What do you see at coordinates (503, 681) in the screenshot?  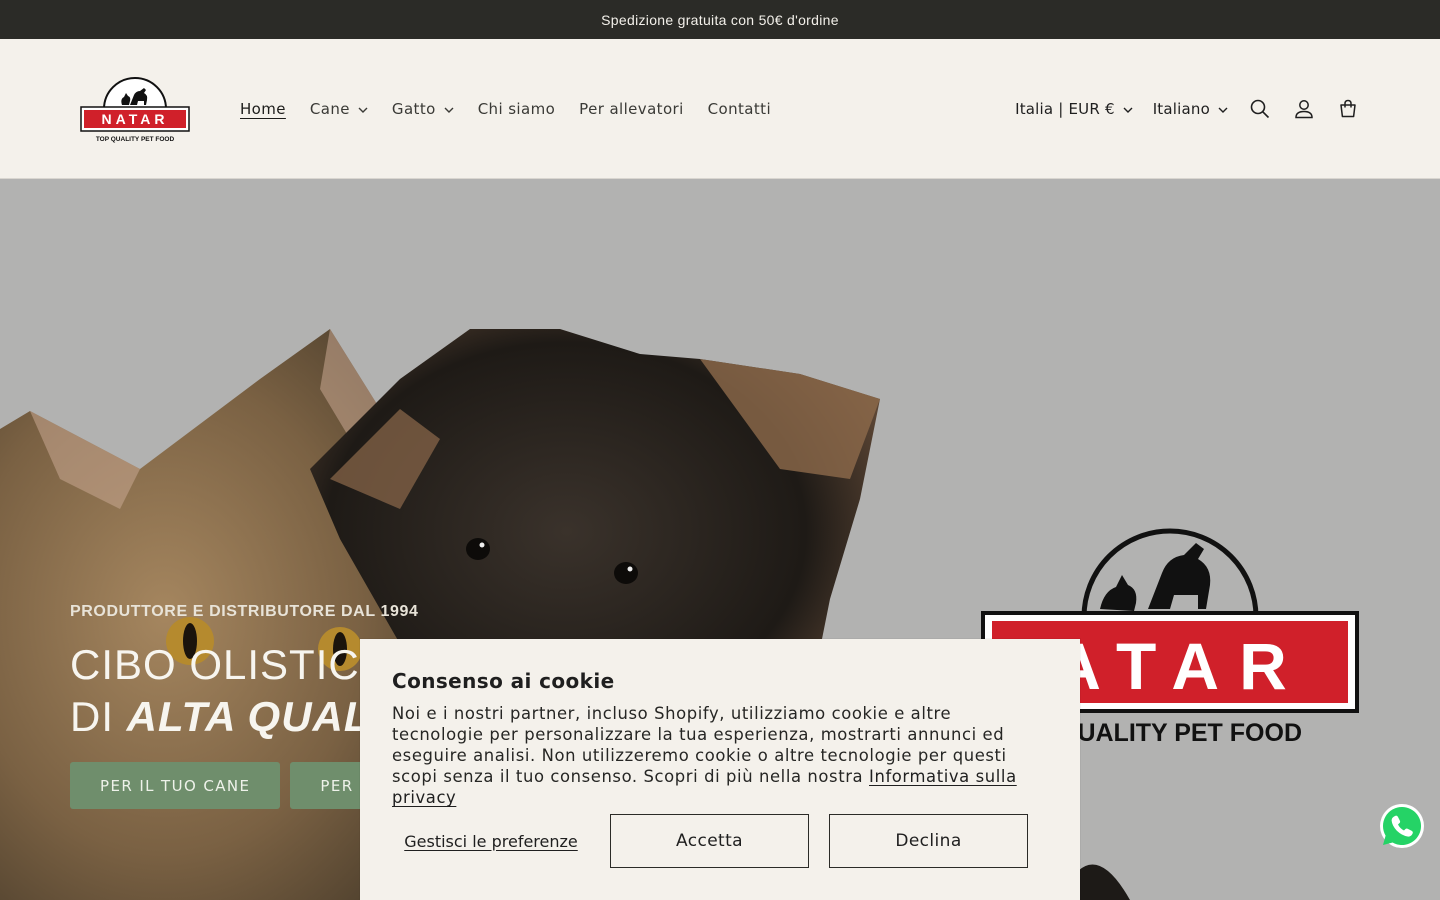 I see `cookie-title: Consenso ai cookie` at bounding box center [503, 681].